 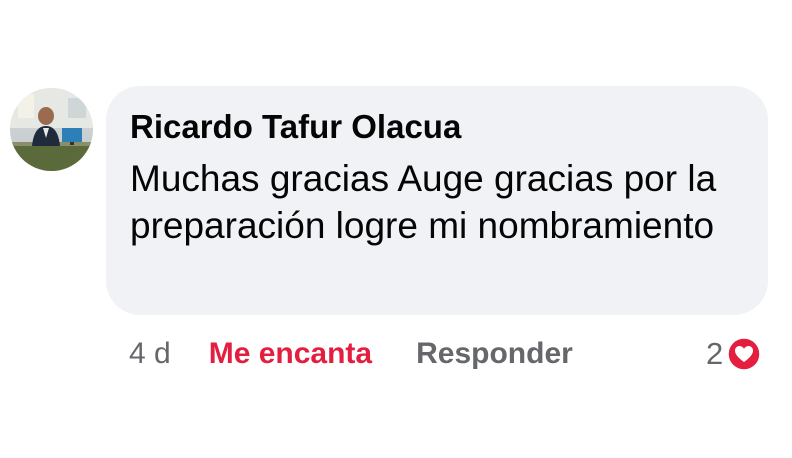 What do you see at coordinates (494, 354) in the screenshot?
I see `reply-button: Responder` at bounding box center [494, 354].